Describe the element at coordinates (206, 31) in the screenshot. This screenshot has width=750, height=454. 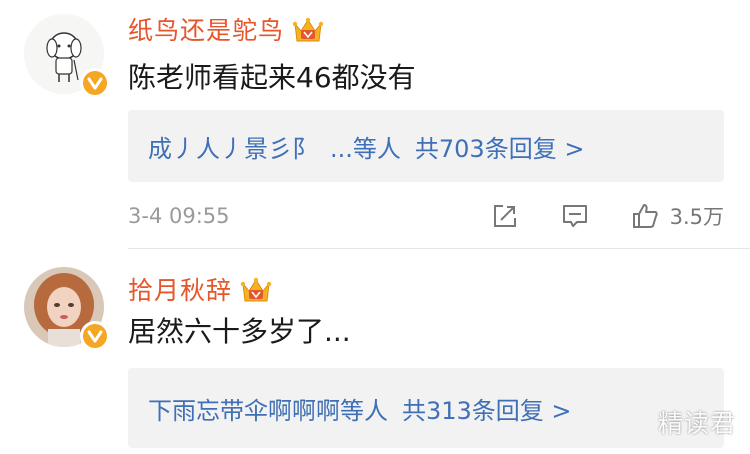
I see `username: 纸鸟还是鸵鸟` at that location.